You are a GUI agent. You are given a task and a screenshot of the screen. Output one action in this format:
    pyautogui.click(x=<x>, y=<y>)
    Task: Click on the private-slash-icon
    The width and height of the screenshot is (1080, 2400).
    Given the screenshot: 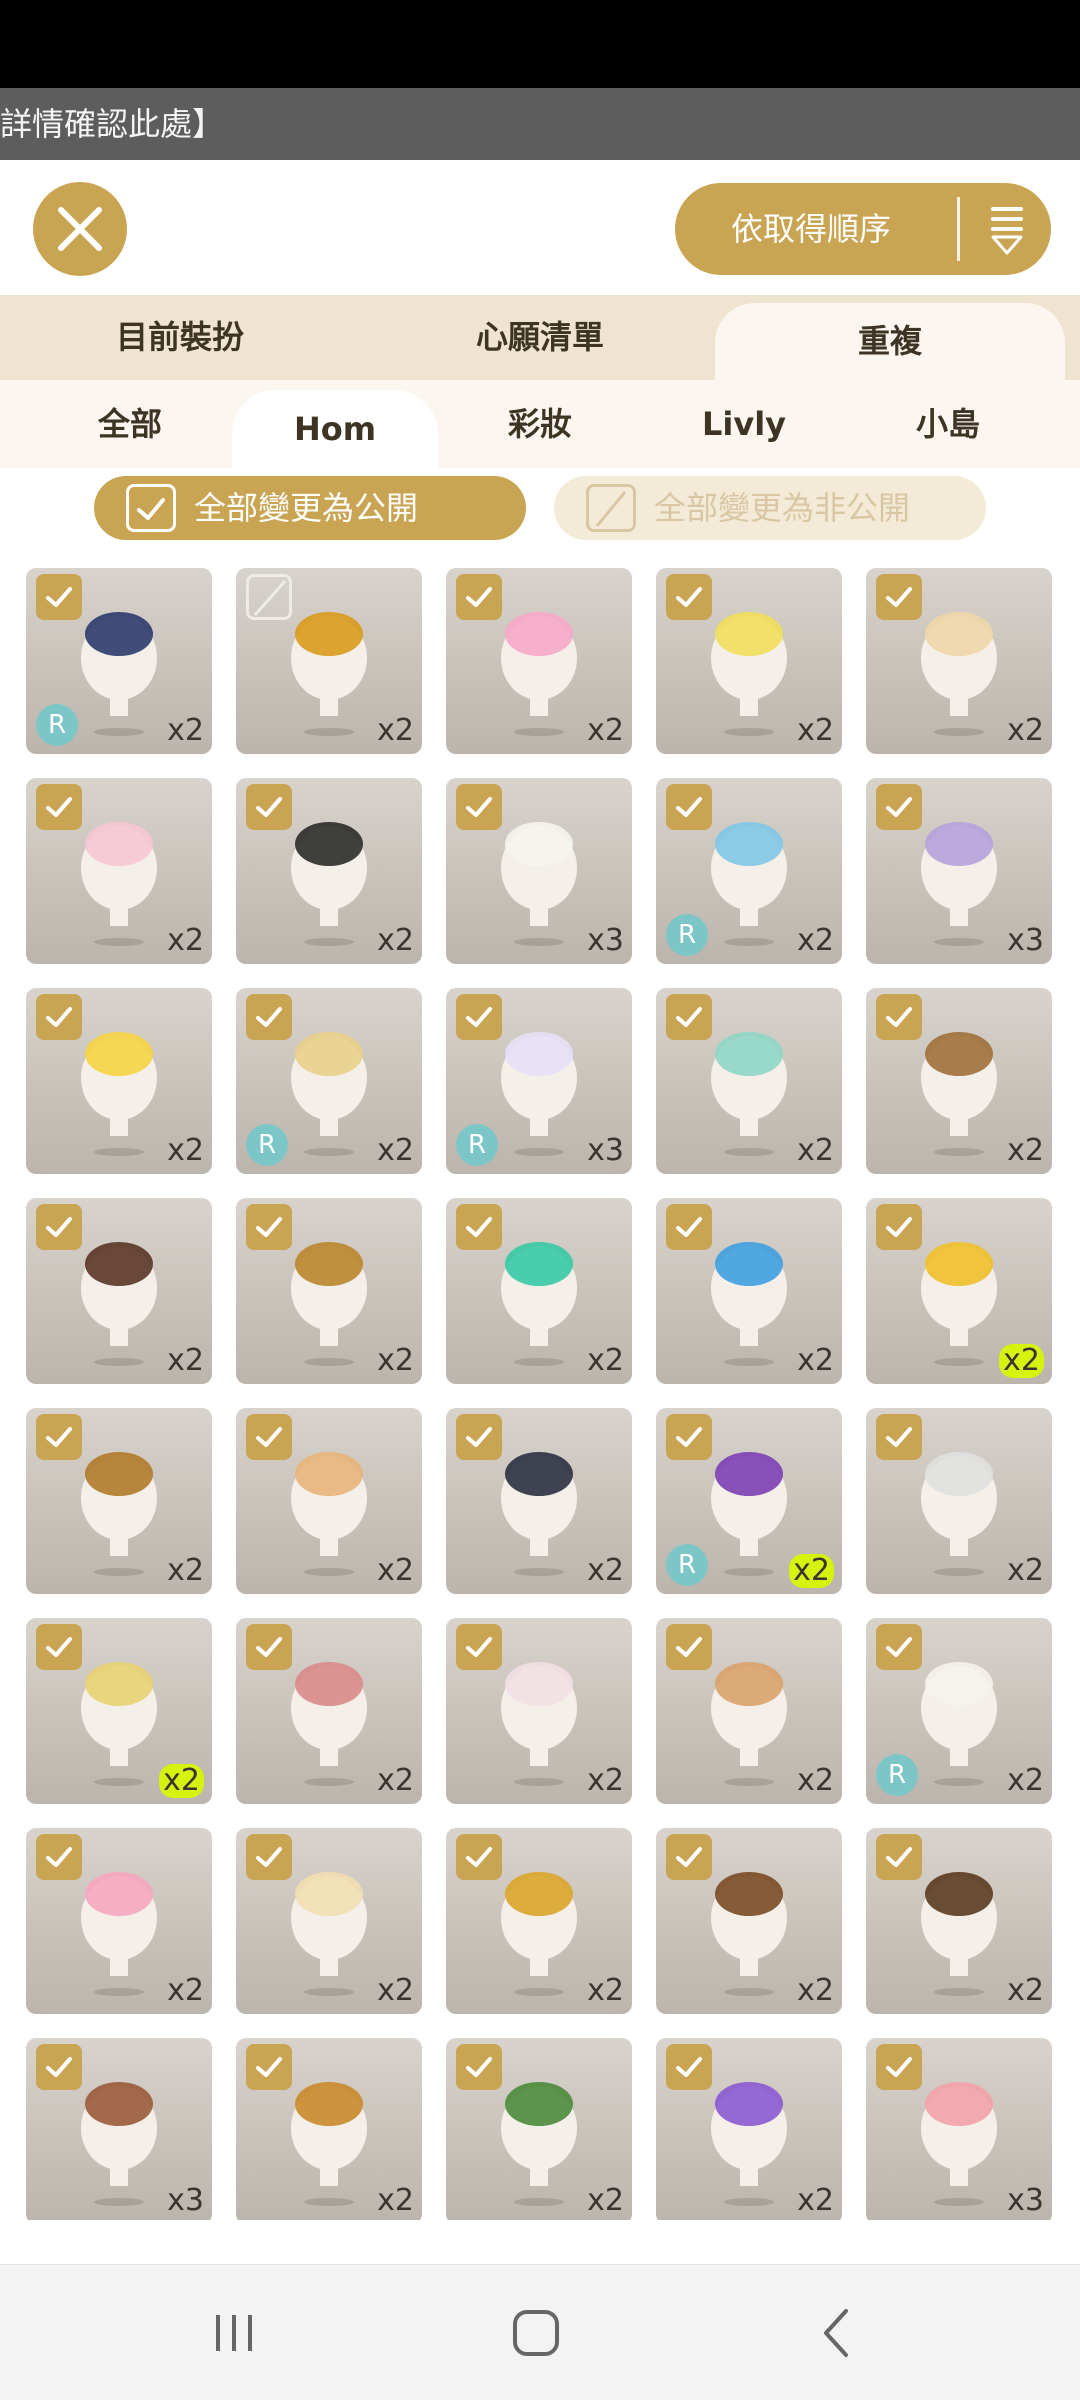 What is the action you would take?
    pyautogui.click(x=269, y=597)
    